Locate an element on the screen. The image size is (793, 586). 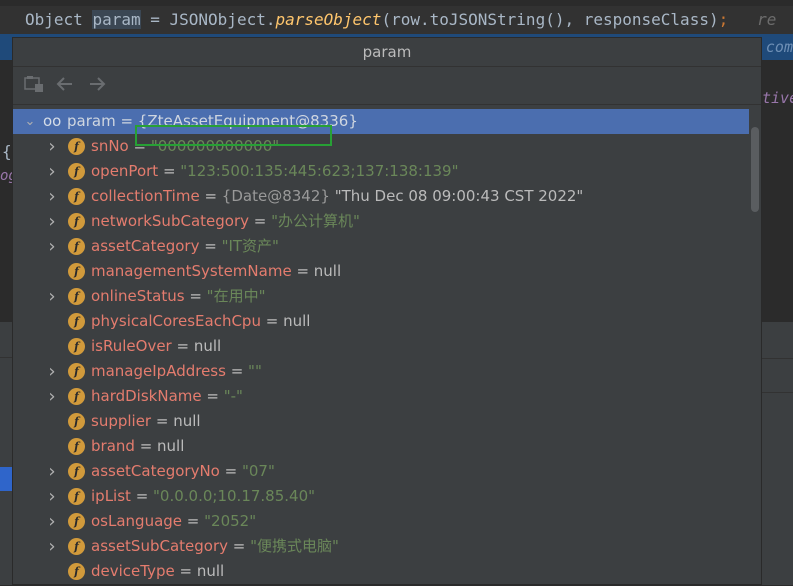
tree-row: › f manageIpAddress = "" is located at coordinates (381, 371).